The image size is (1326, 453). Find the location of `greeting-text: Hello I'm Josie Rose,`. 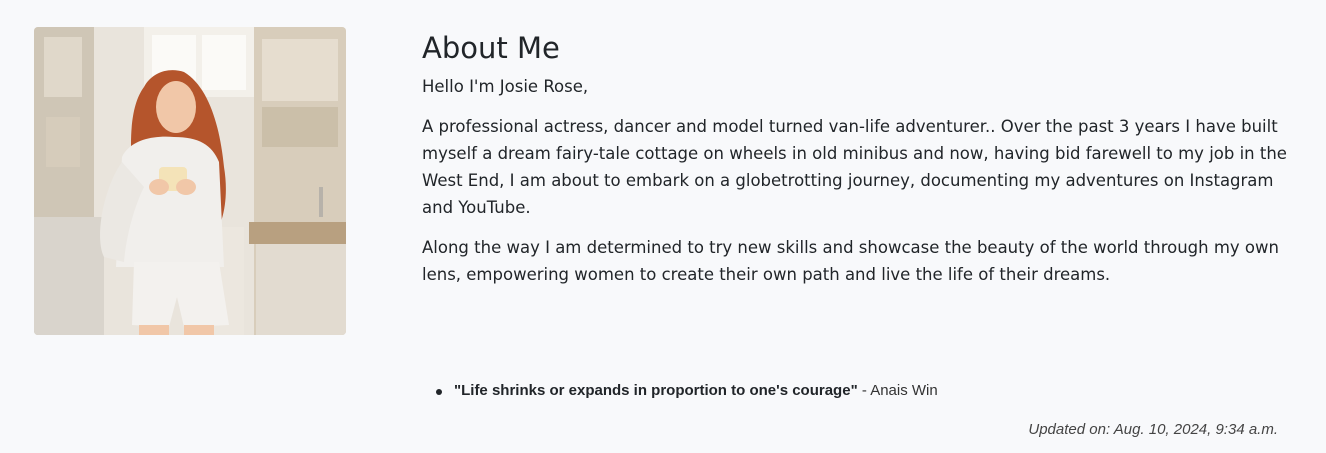

greeting-text: Hello I'm Josie Rose, is located at coordinates (505, 86).